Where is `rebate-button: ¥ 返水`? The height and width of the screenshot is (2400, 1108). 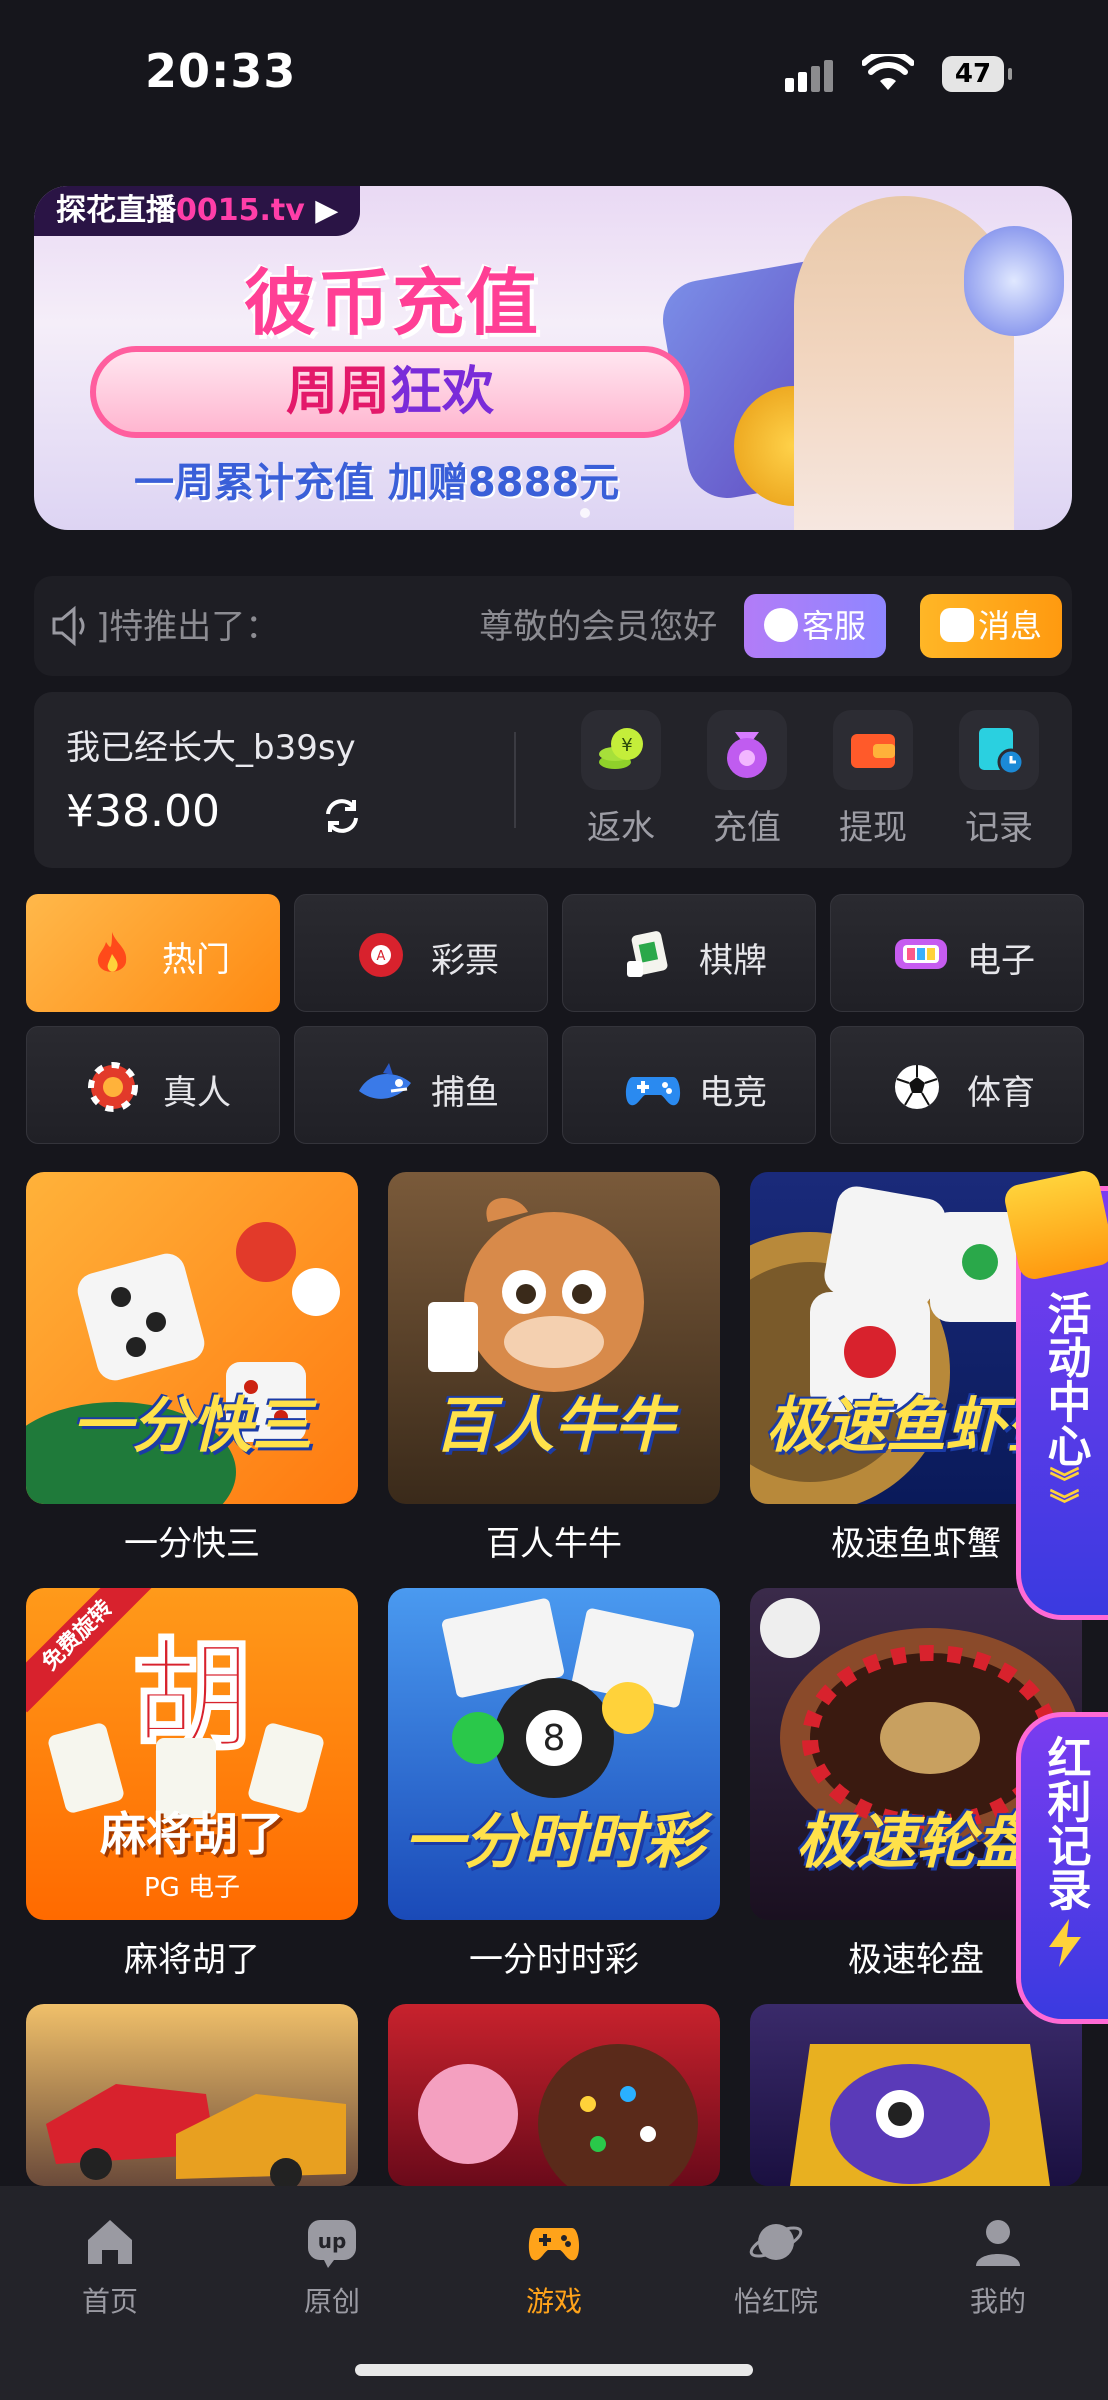 rebate-button: ¥ 返水 is located at coordinates (621, 779).